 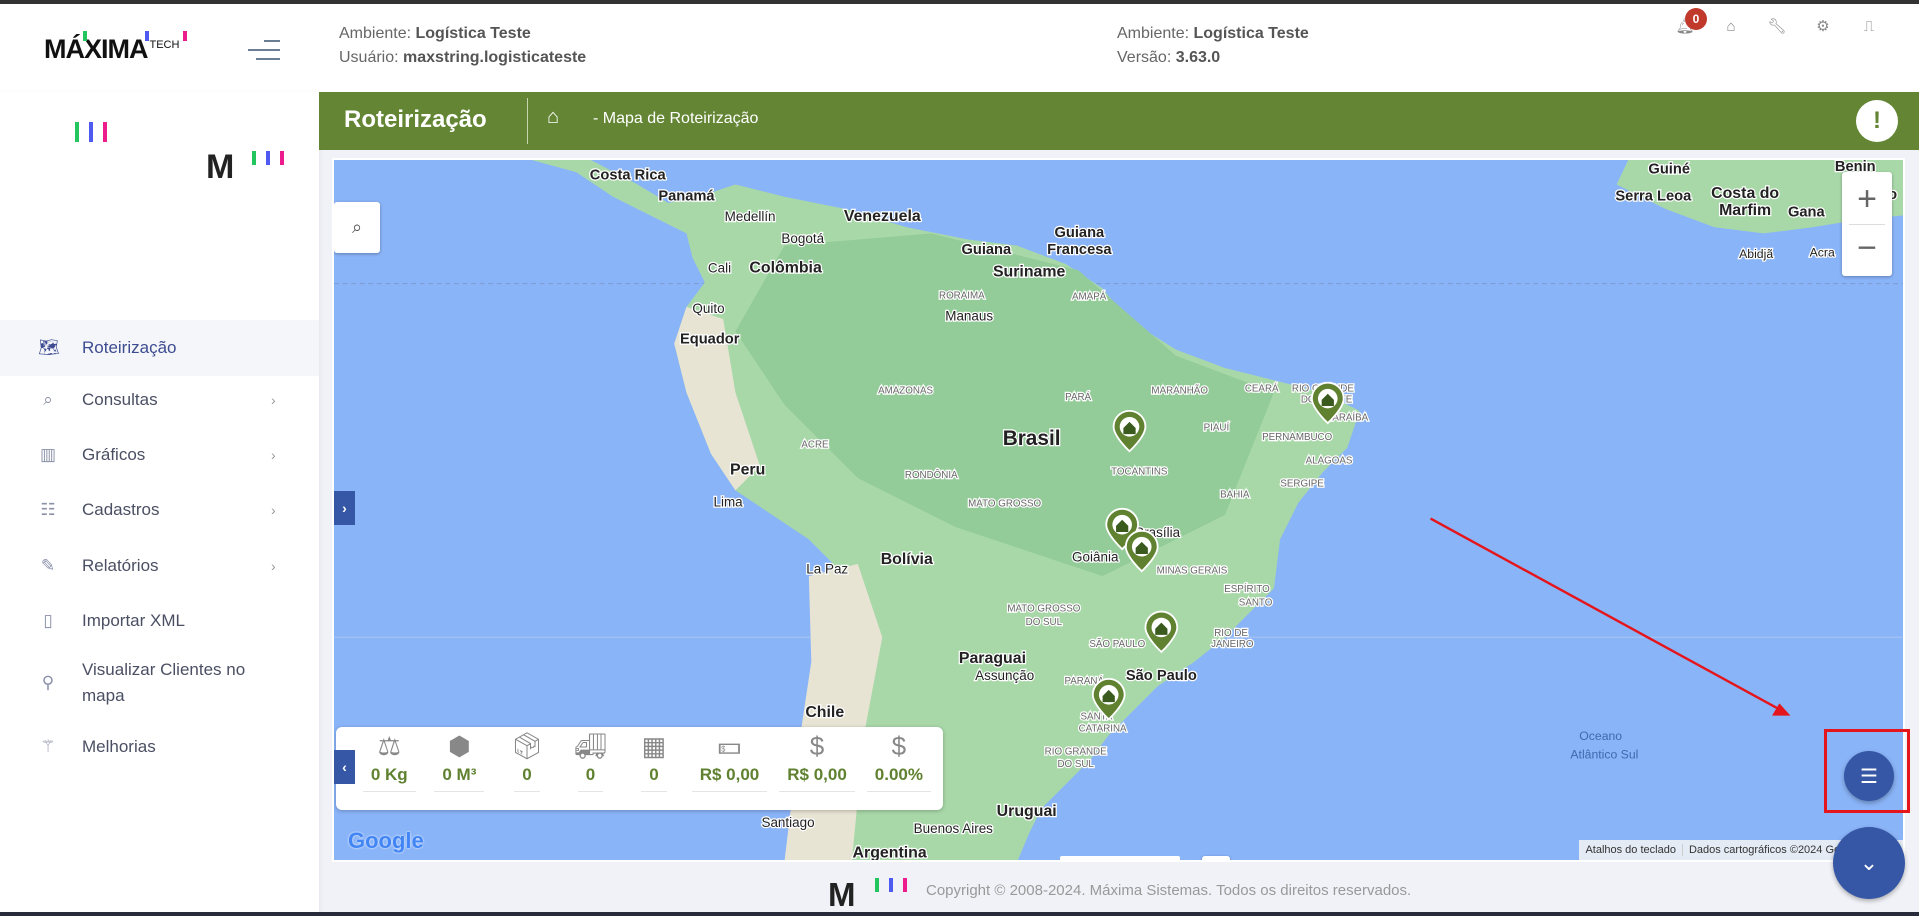 What do you see at coordinates (164, 682) in the screenshot?
I see `sidebar-item-label: Visualizar Clientes no mapa` at bounding box center [164, 682].